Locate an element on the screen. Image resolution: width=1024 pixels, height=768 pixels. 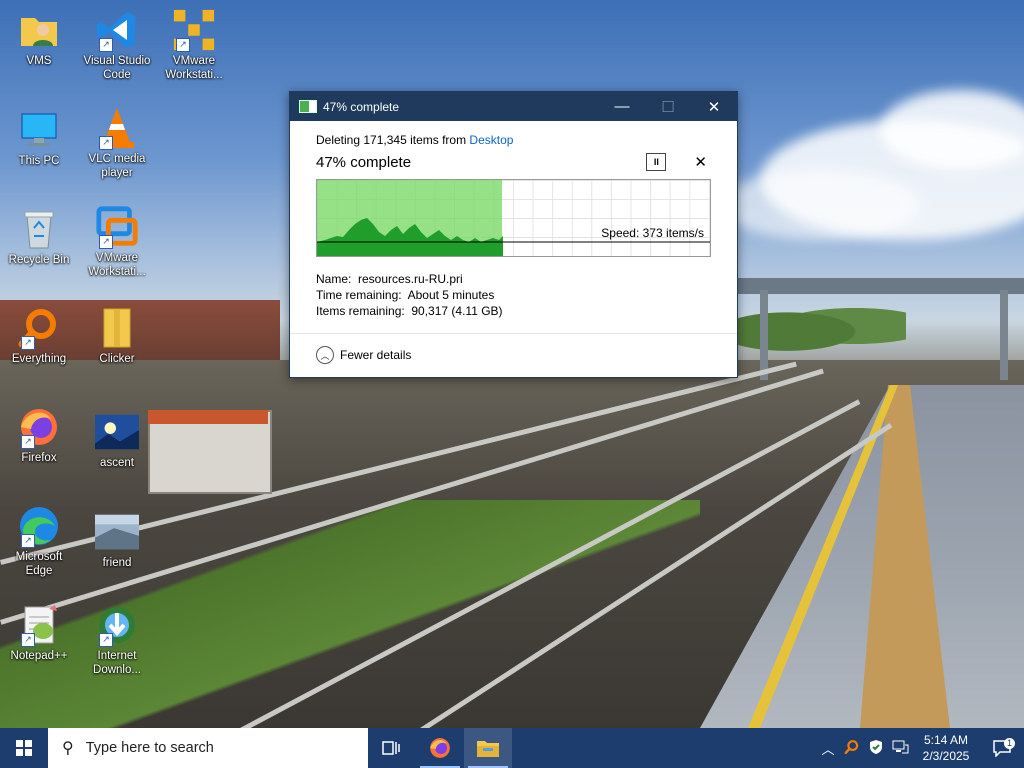
search-icon: ⚲ is located at coordinates (68, 748).